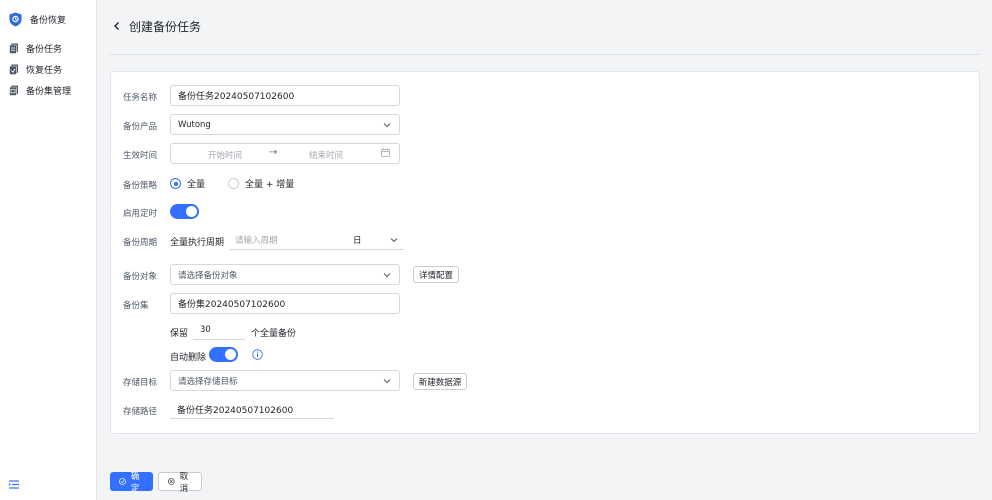 This screenshot has width=992, height=500. Describe the element at coordinates (165, 27) in the screenshot. I see `page-title: 创建备份任务` at that location.